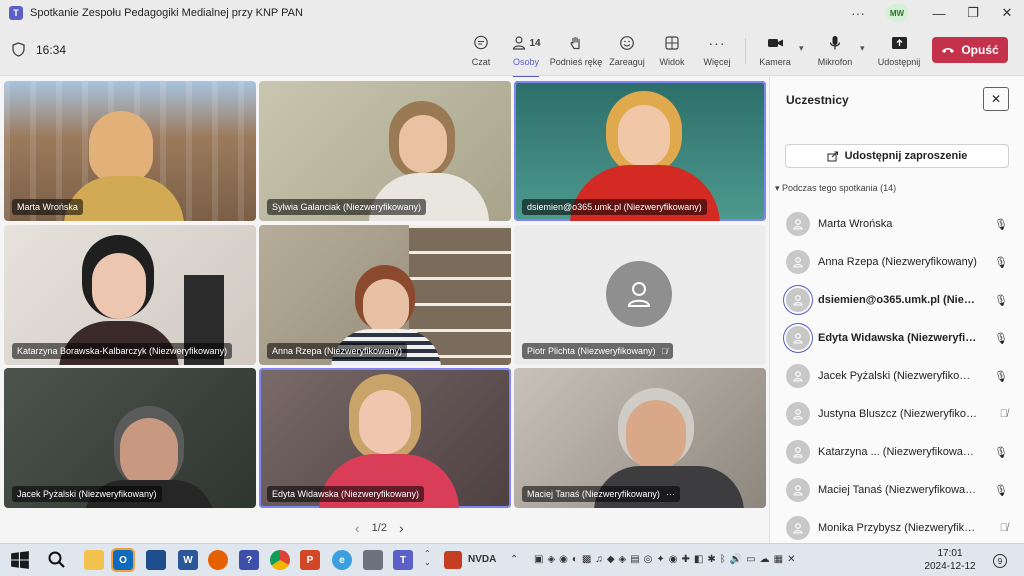  I want to click on teams-taskbar-icon: T, so click(403, 560).